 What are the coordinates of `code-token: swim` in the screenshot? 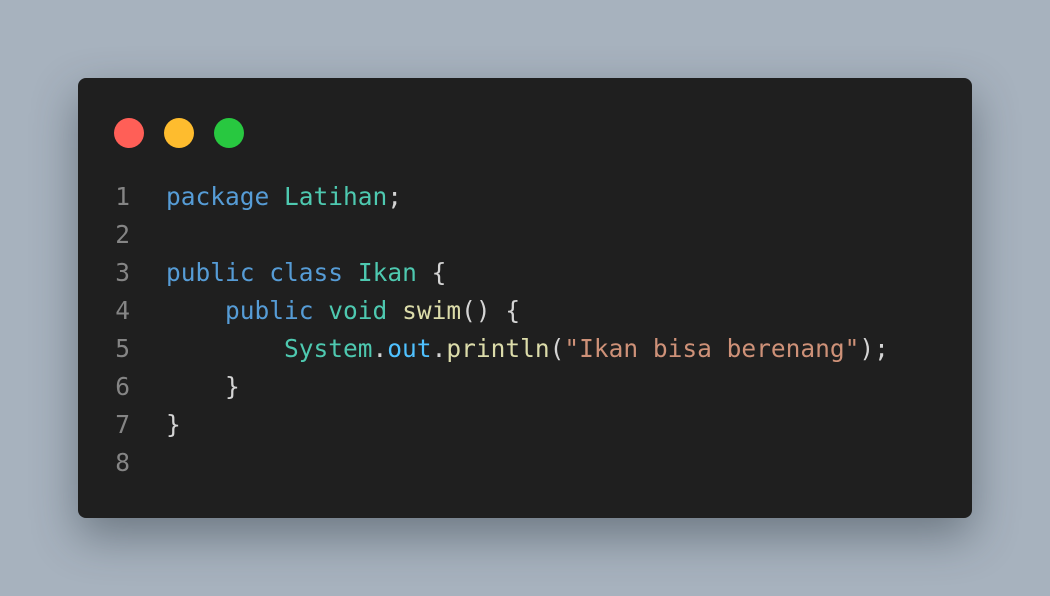 It's located at (432, 310).